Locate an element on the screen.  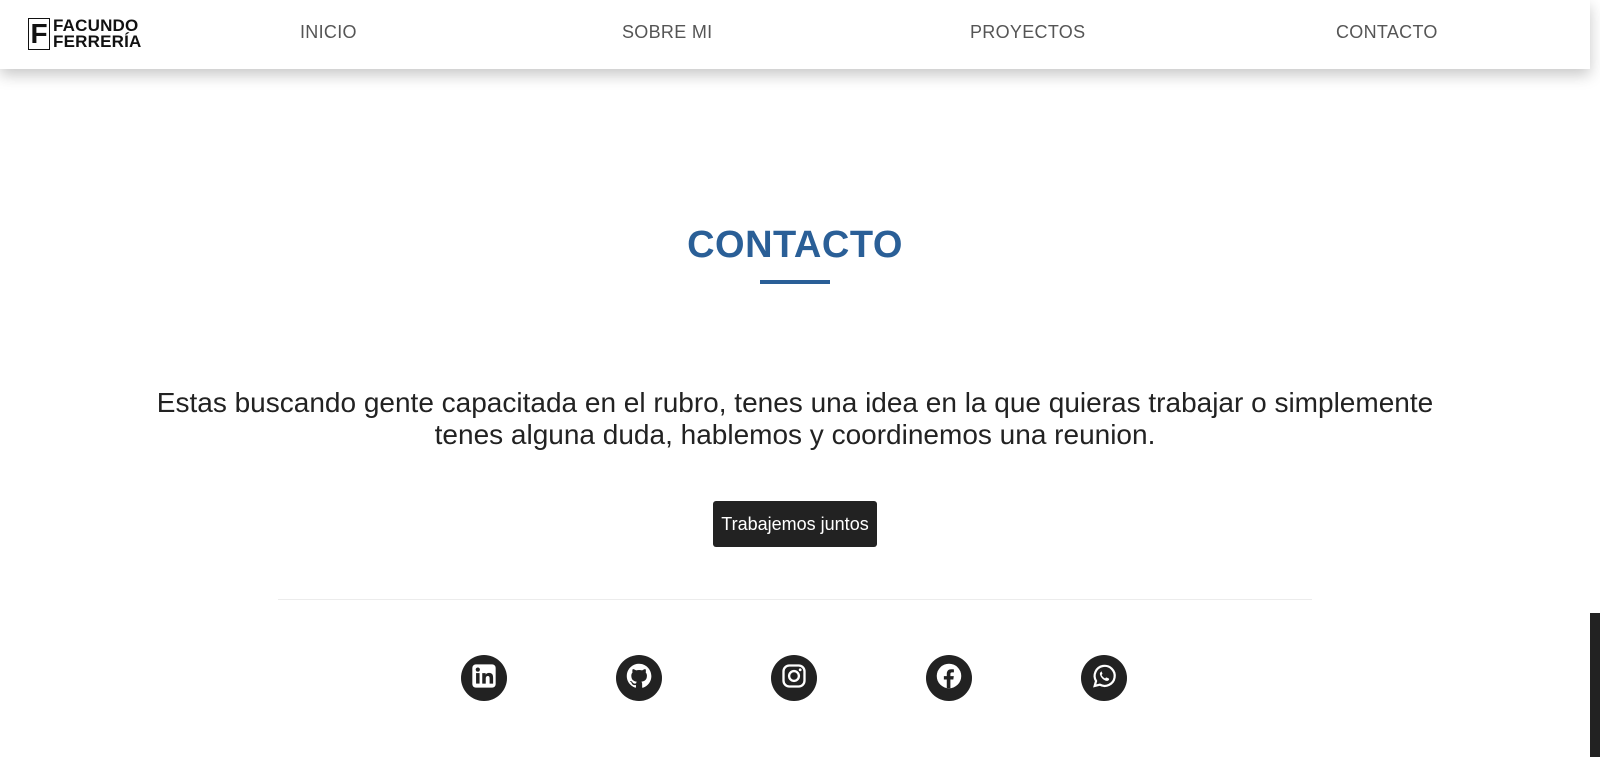
instagram-link is located at coordinates (794, 678).